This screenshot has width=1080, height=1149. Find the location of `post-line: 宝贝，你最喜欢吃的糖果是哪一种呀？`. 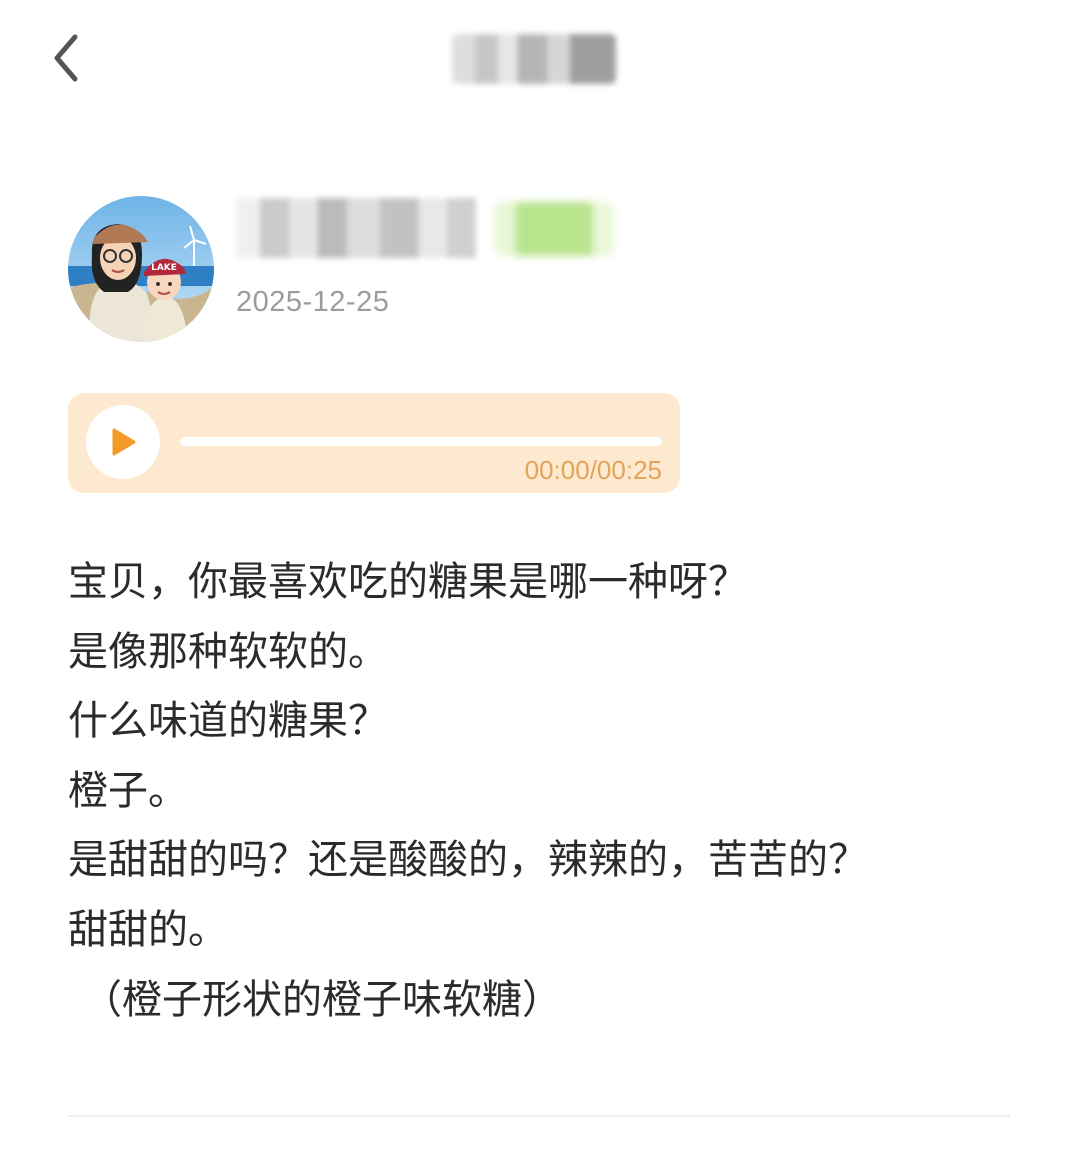

post-line: 宝贝，你最喜欢吃的糖果是哪一种呀？ is located at coordinates (408, 582).